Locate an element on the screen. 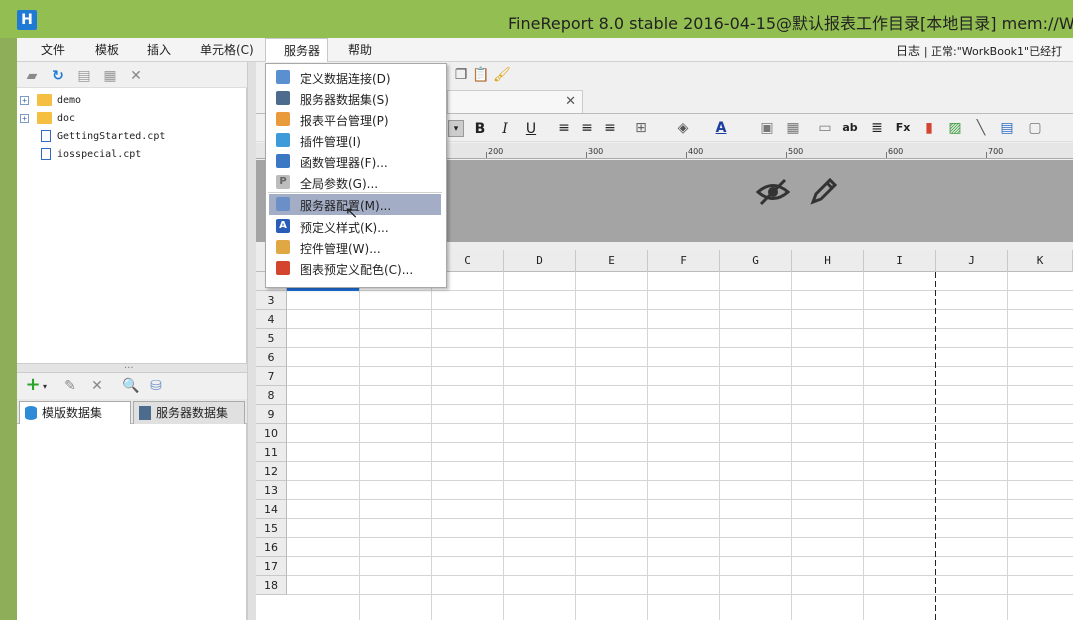  unmerge-cells-icon: ▦ is located at coordinates (793, 128).